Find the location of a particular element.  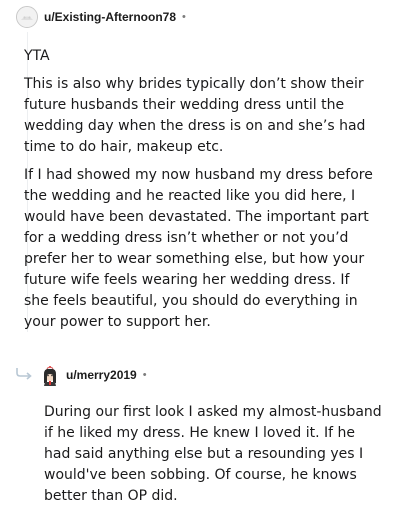

reply-username: u/merry2019 is located at coordinates (101, 375).